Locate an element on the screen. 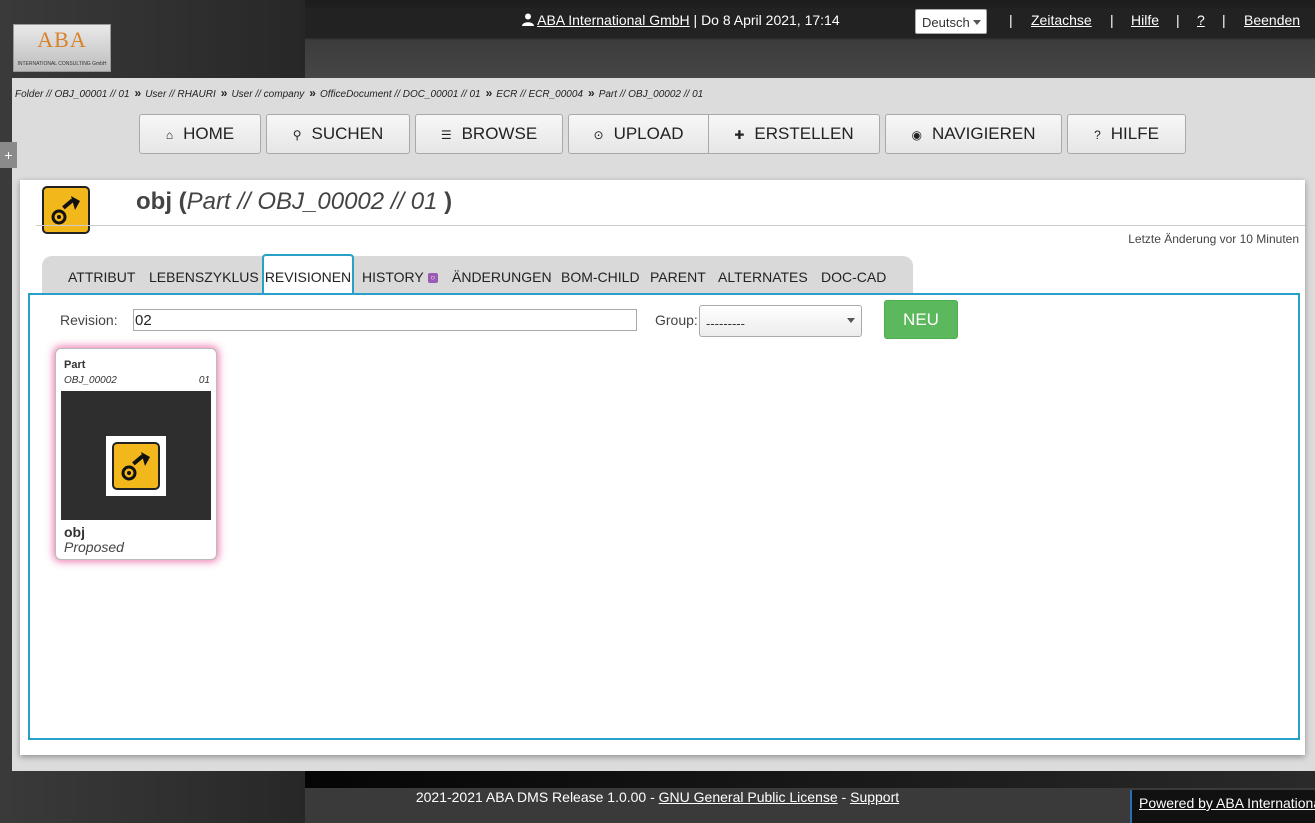  revision-label: Revision: is located at coordinates (89, 320).